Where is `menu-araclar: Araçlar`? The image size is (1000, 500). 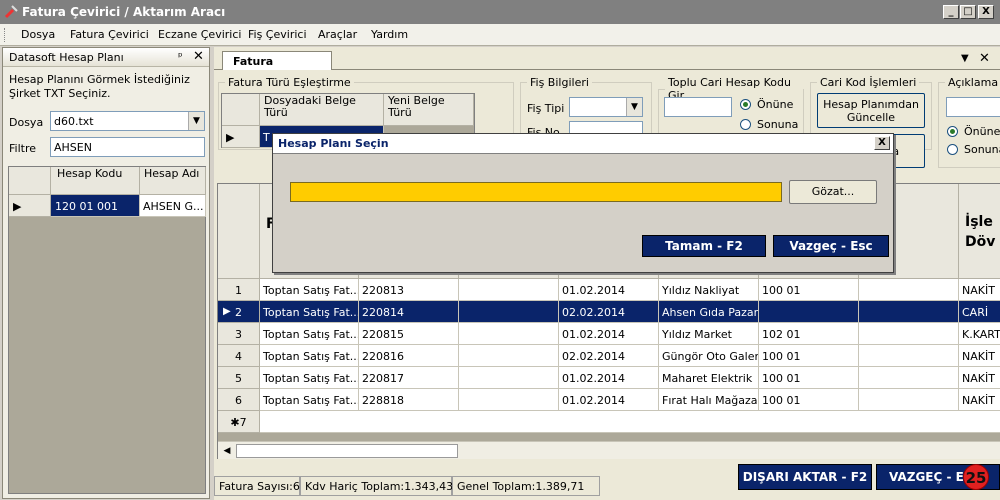
menu-araclar: Araçlar is located at coordinates (337, 34).